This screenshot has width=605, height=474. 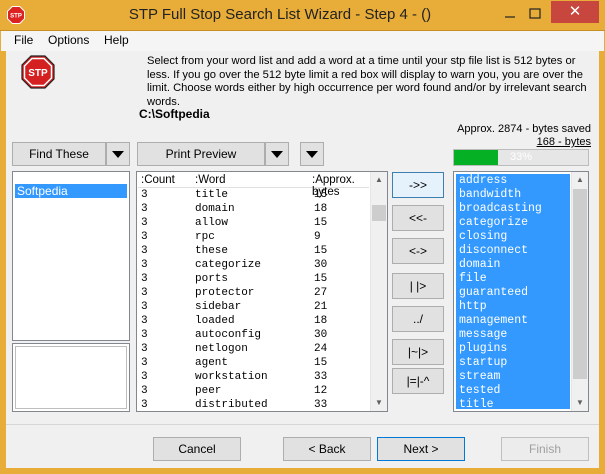 I want to click on table-row: 3 title 15, so click(x=253, y=195).